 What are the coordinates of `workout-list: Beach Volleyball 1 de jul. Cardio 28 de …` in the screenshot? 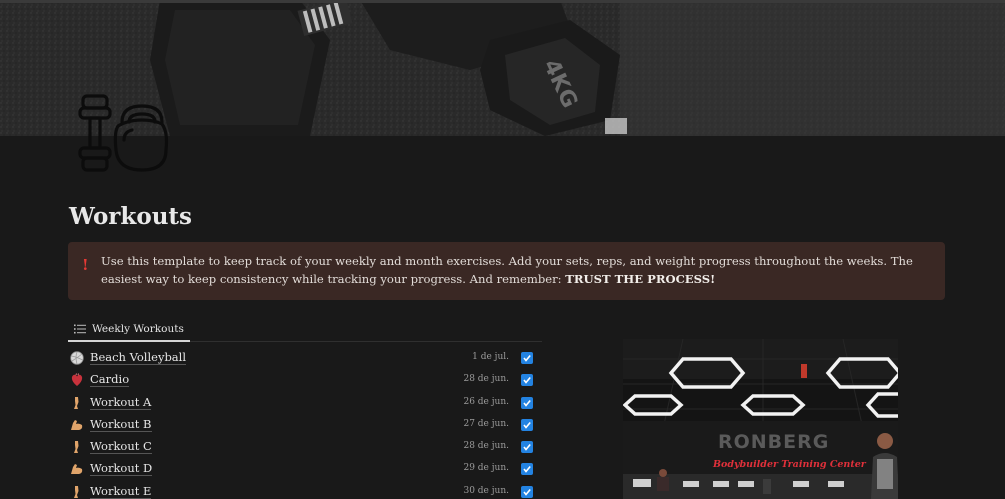 It's located at (305, 423).